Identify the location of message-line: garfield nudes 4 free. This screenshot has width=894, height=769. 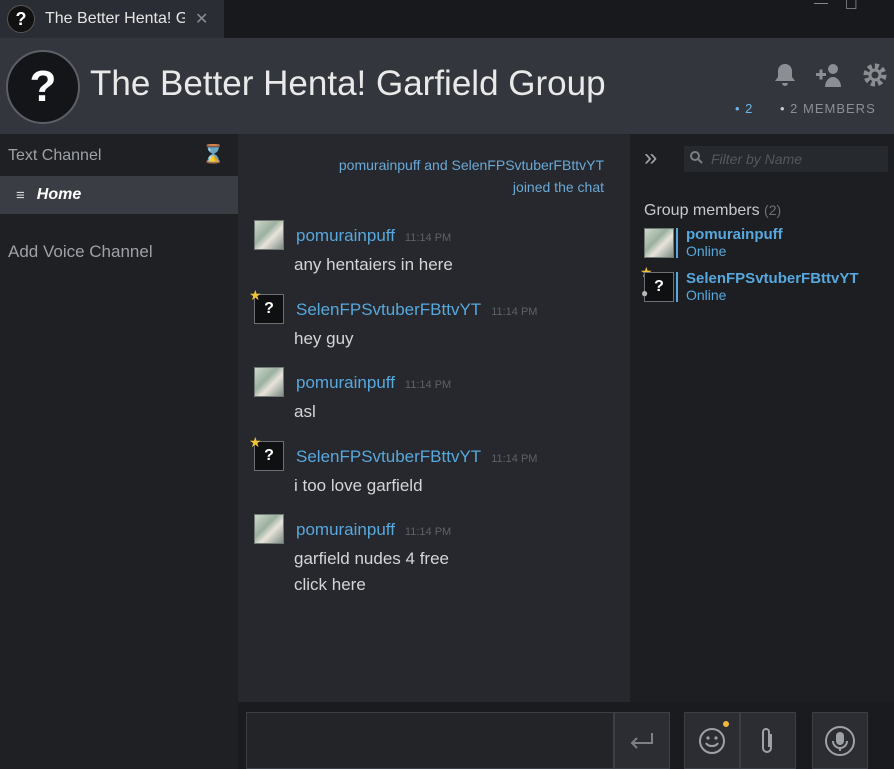
(371, 558).